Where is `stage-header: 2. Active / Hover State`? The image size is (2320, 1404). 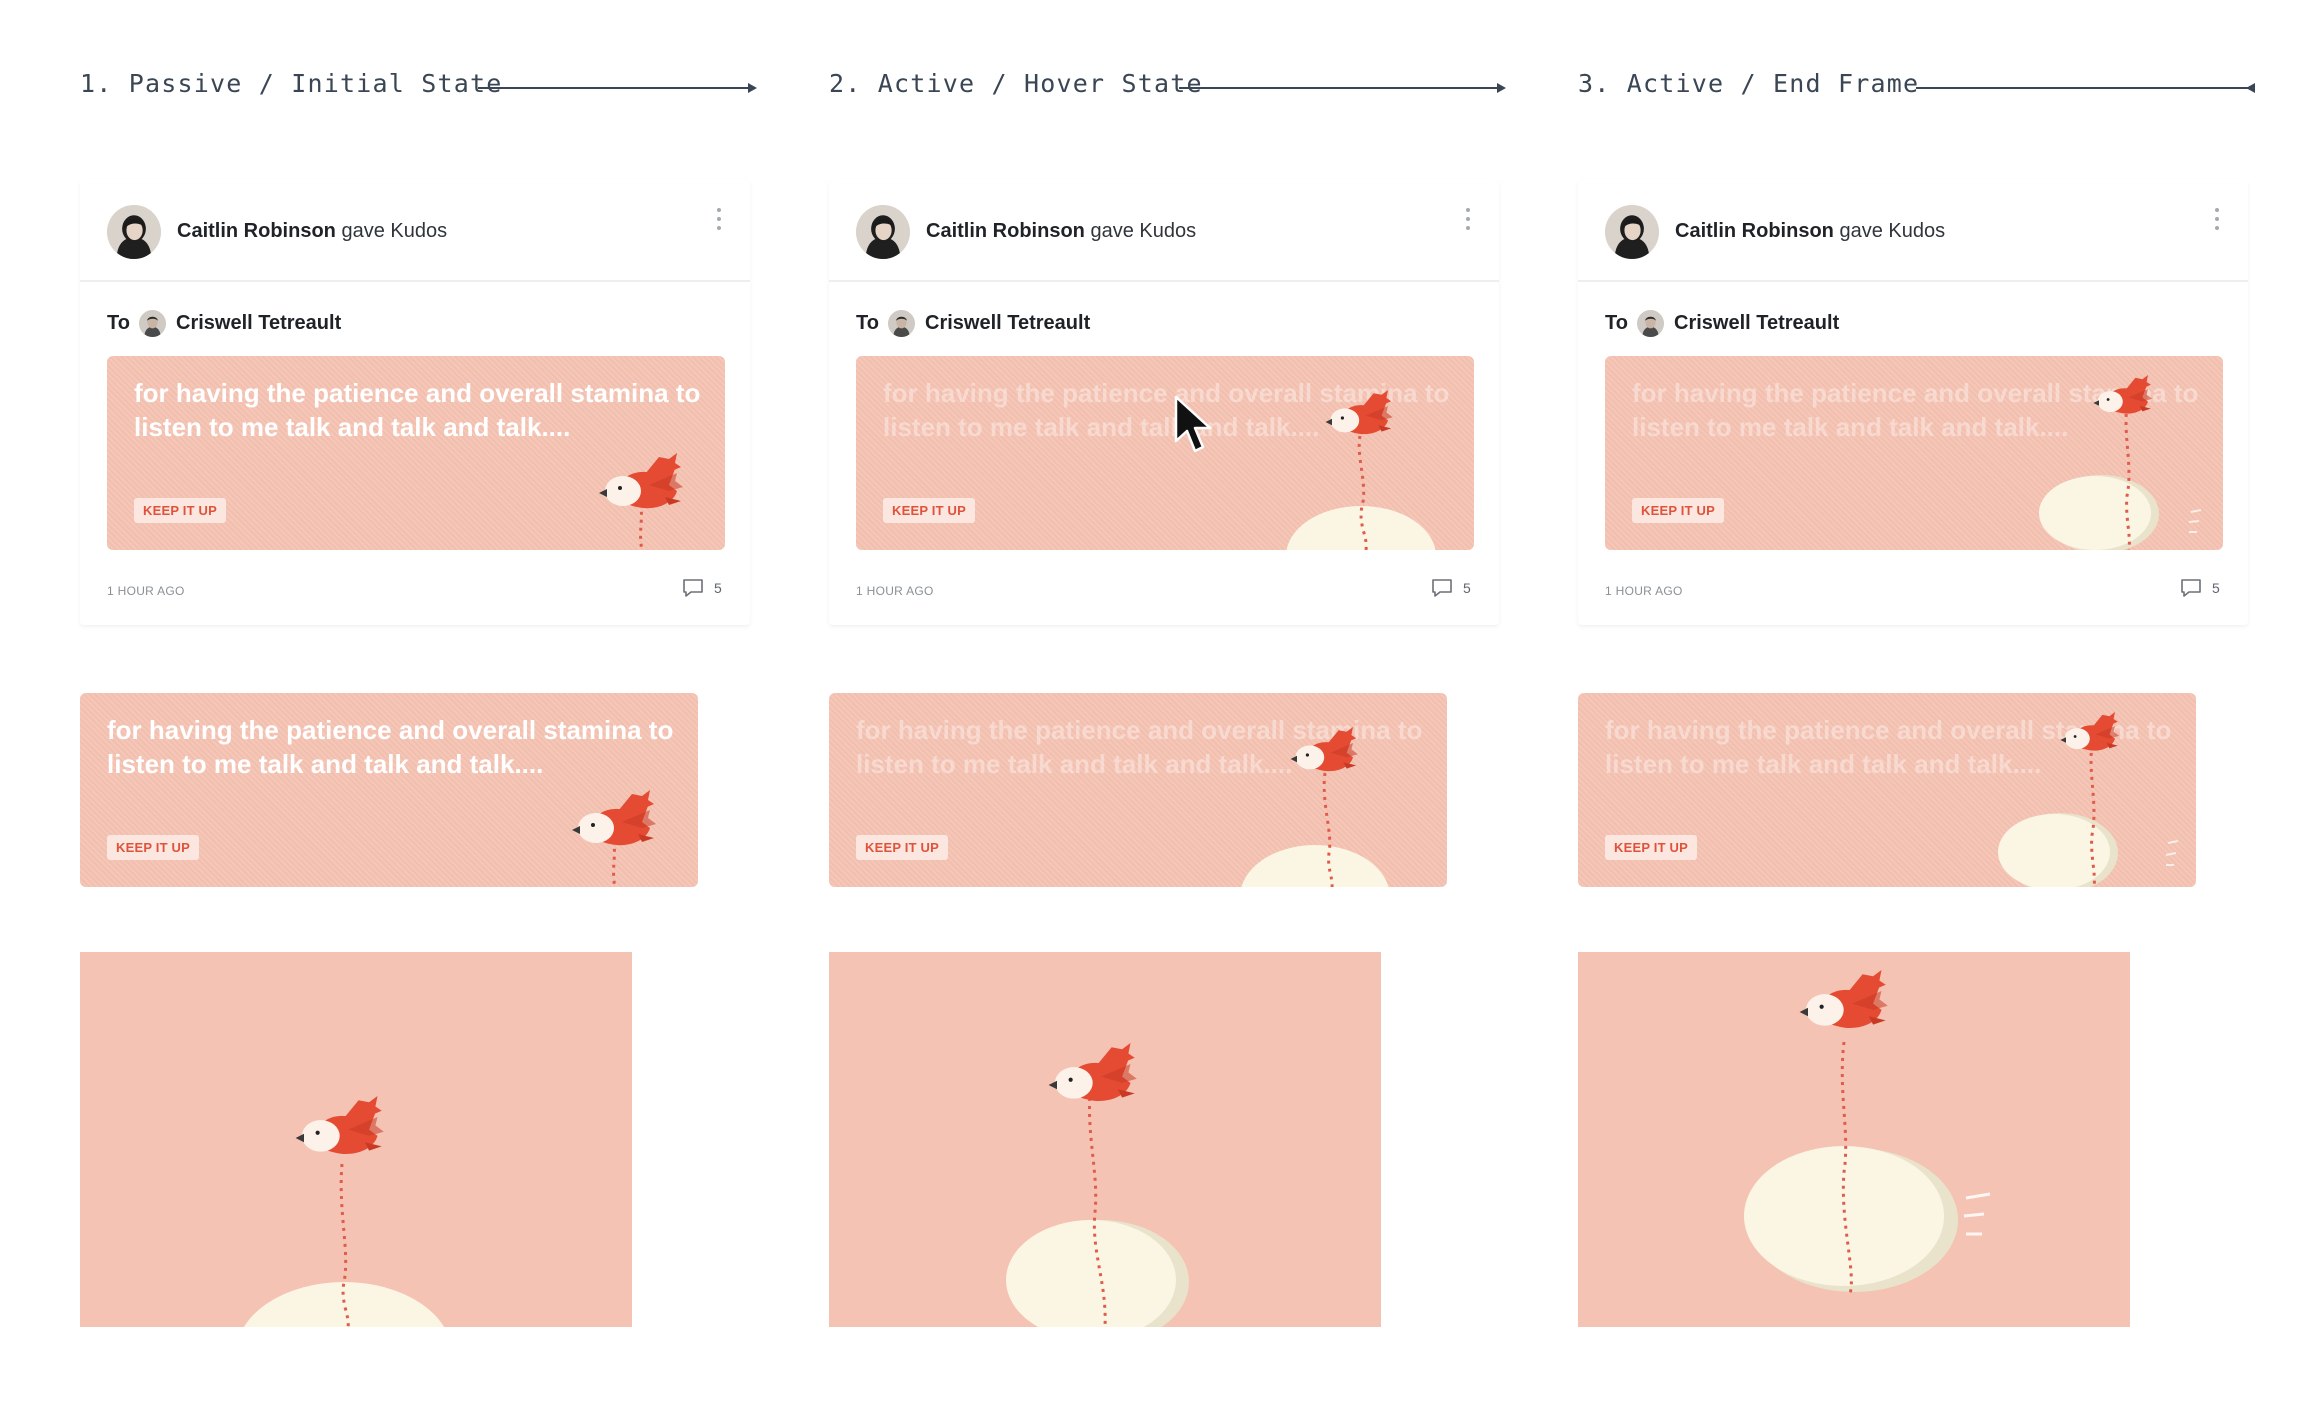 stage-header: 2. Active / Hover State is located at coordinates (1169, 85).